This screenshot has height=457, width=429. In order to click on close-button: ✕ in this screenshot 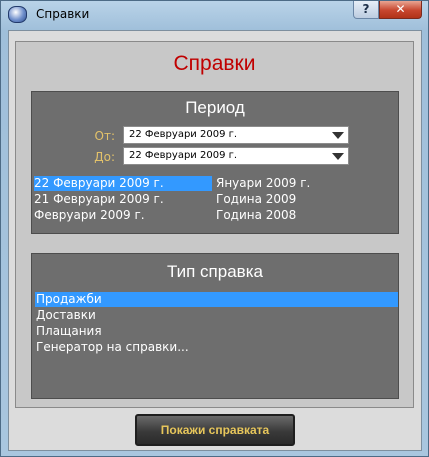, I will do `click(400, 10)`.